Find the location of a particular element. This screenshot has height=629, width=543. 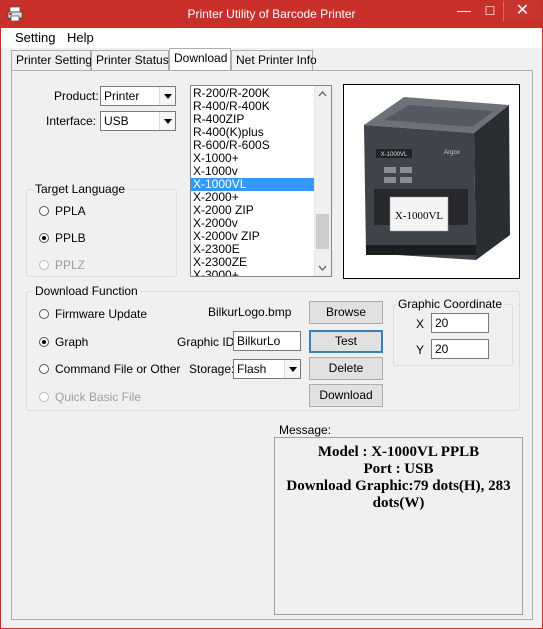

product-select: Printer is located at coordinates (138, 96).